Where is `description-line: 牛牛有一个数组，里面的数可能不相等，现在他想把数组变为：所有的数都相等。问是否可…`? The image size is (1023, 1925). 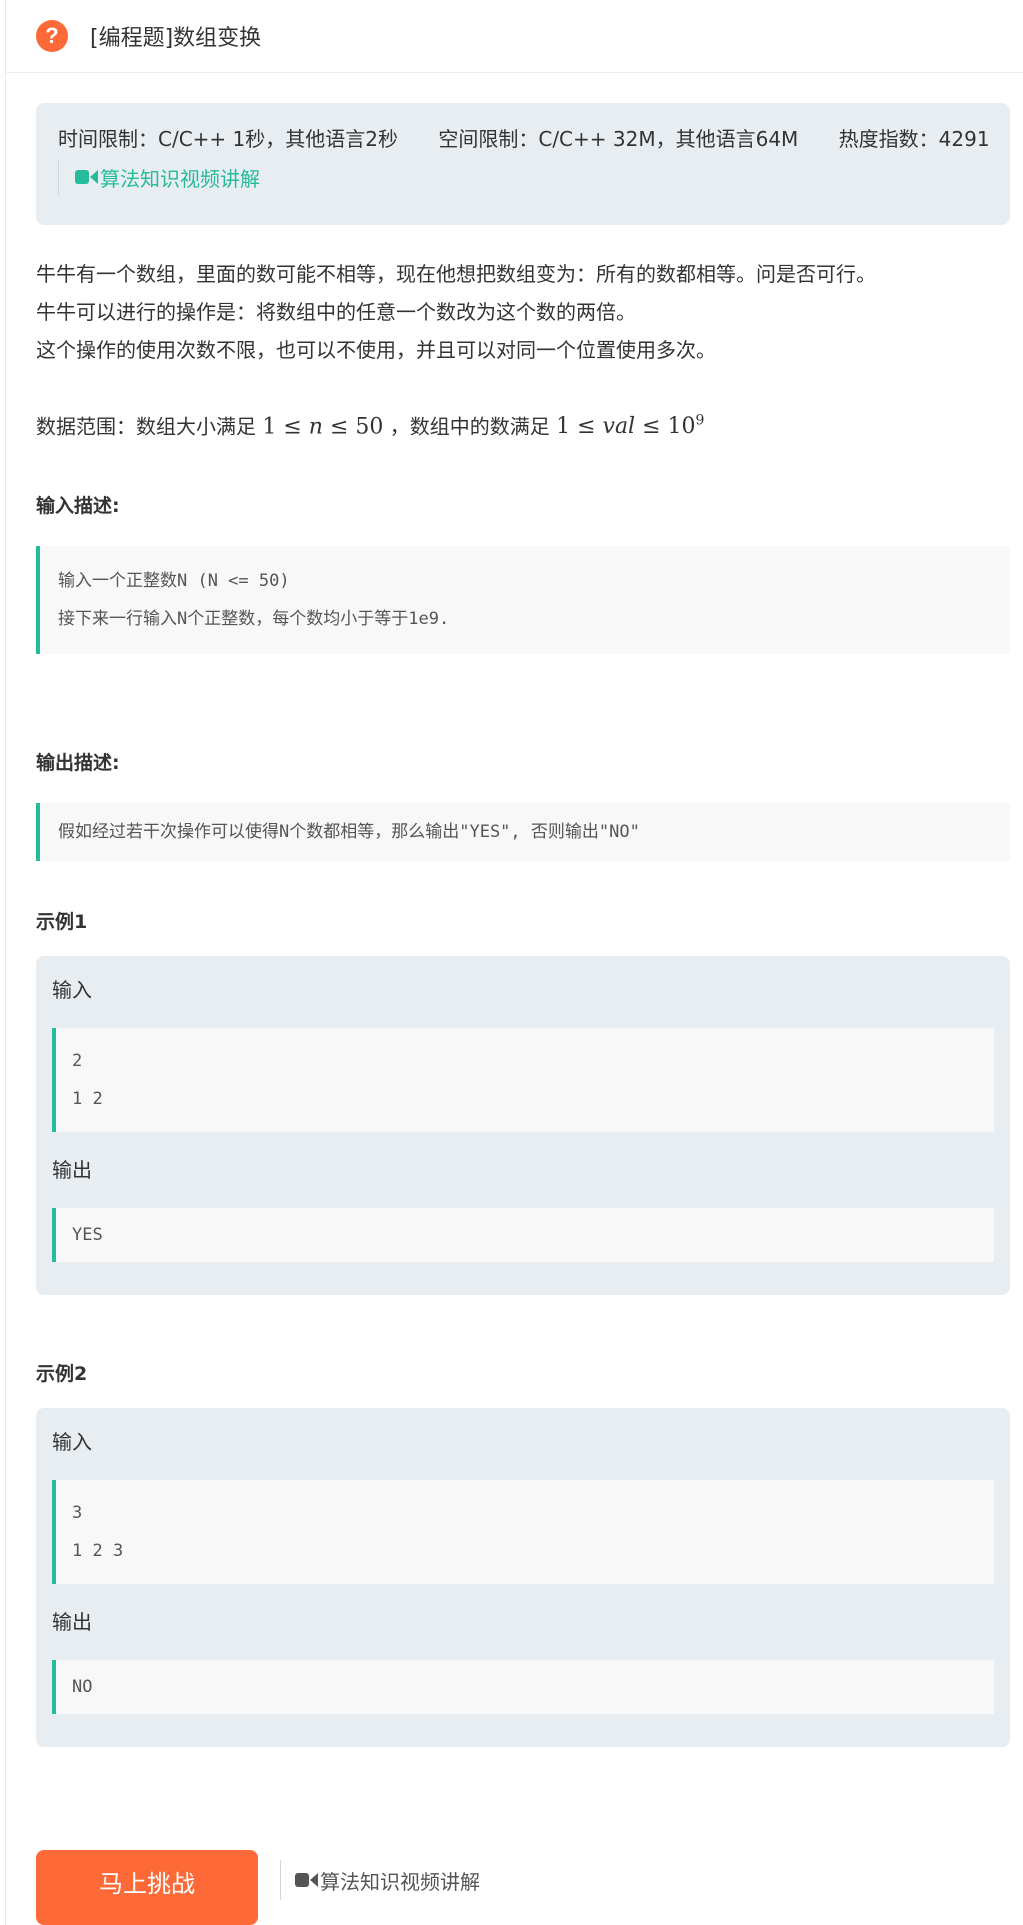
description-line: 牛牛有一个数组，里面的数可能不相等，现在他想把数组变为：所有的数都相等。问是否可… is located at coordinates (456, 274).